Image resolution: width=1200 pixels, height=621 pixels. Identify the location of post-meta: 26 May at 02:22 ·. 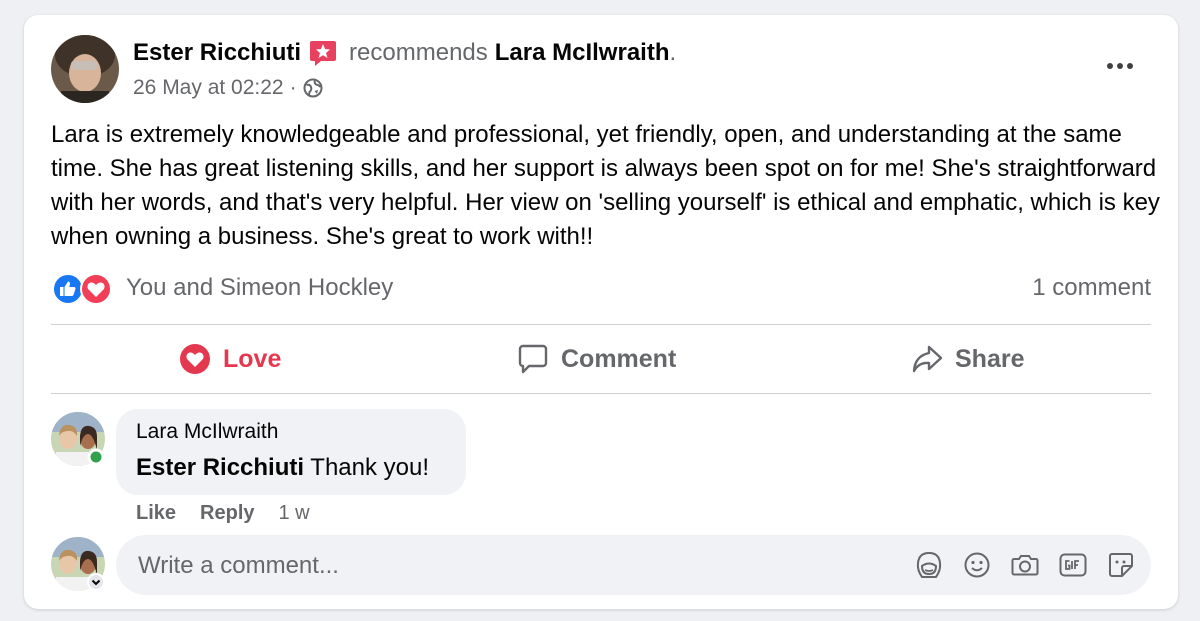
(228, 88).